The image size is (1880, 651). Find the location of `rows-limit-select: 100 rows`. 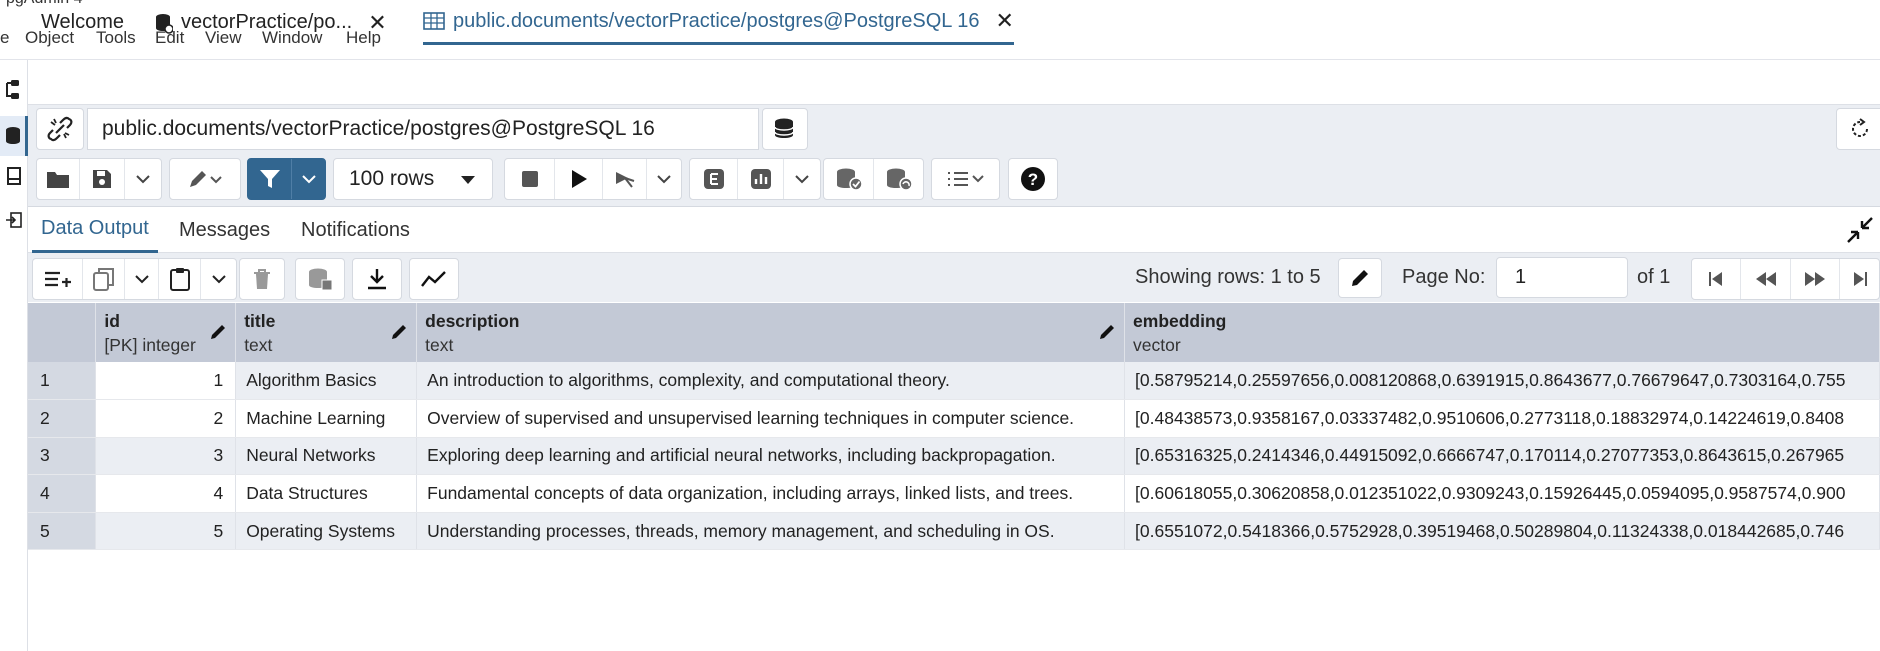

rows-limit-select: 100 rows is located at coordinates (413, 179).